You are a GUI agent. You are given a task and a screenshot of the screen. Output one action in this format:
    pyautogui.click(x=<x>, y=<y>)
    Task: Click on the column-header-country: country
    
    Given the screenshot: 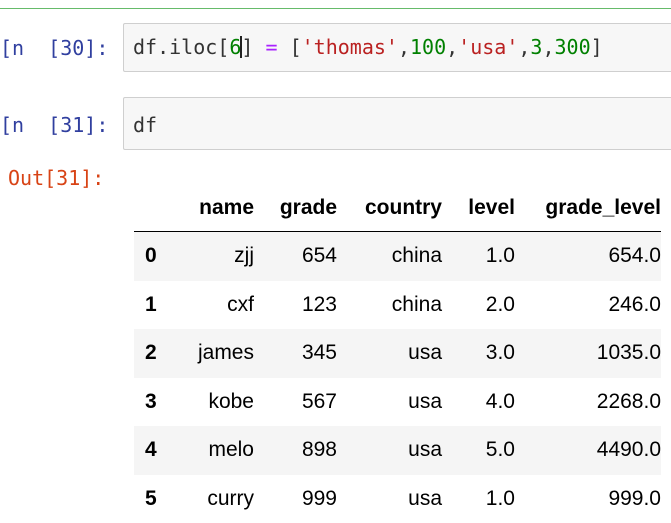 What is the action you would take?
    pyautogui.click(x=389, y=208)
    